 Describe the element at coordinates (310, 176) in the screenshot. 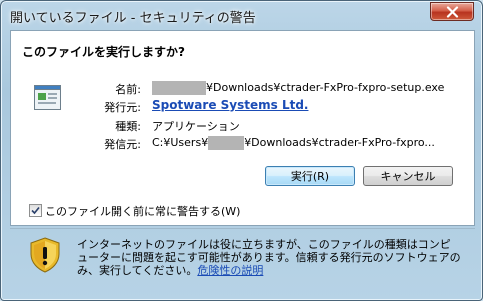

I see `run-button: 実行(R)` at that location.